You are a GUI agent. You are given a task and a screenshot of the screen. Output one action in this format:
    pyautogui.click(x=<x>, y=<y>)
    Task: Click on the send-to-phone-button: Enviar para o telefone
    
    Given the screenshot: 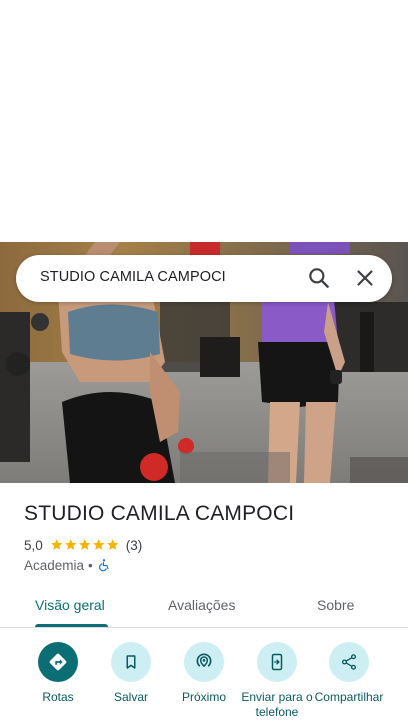 What is the action you would take?
    pyautogui.click(x=277, y=684)
    